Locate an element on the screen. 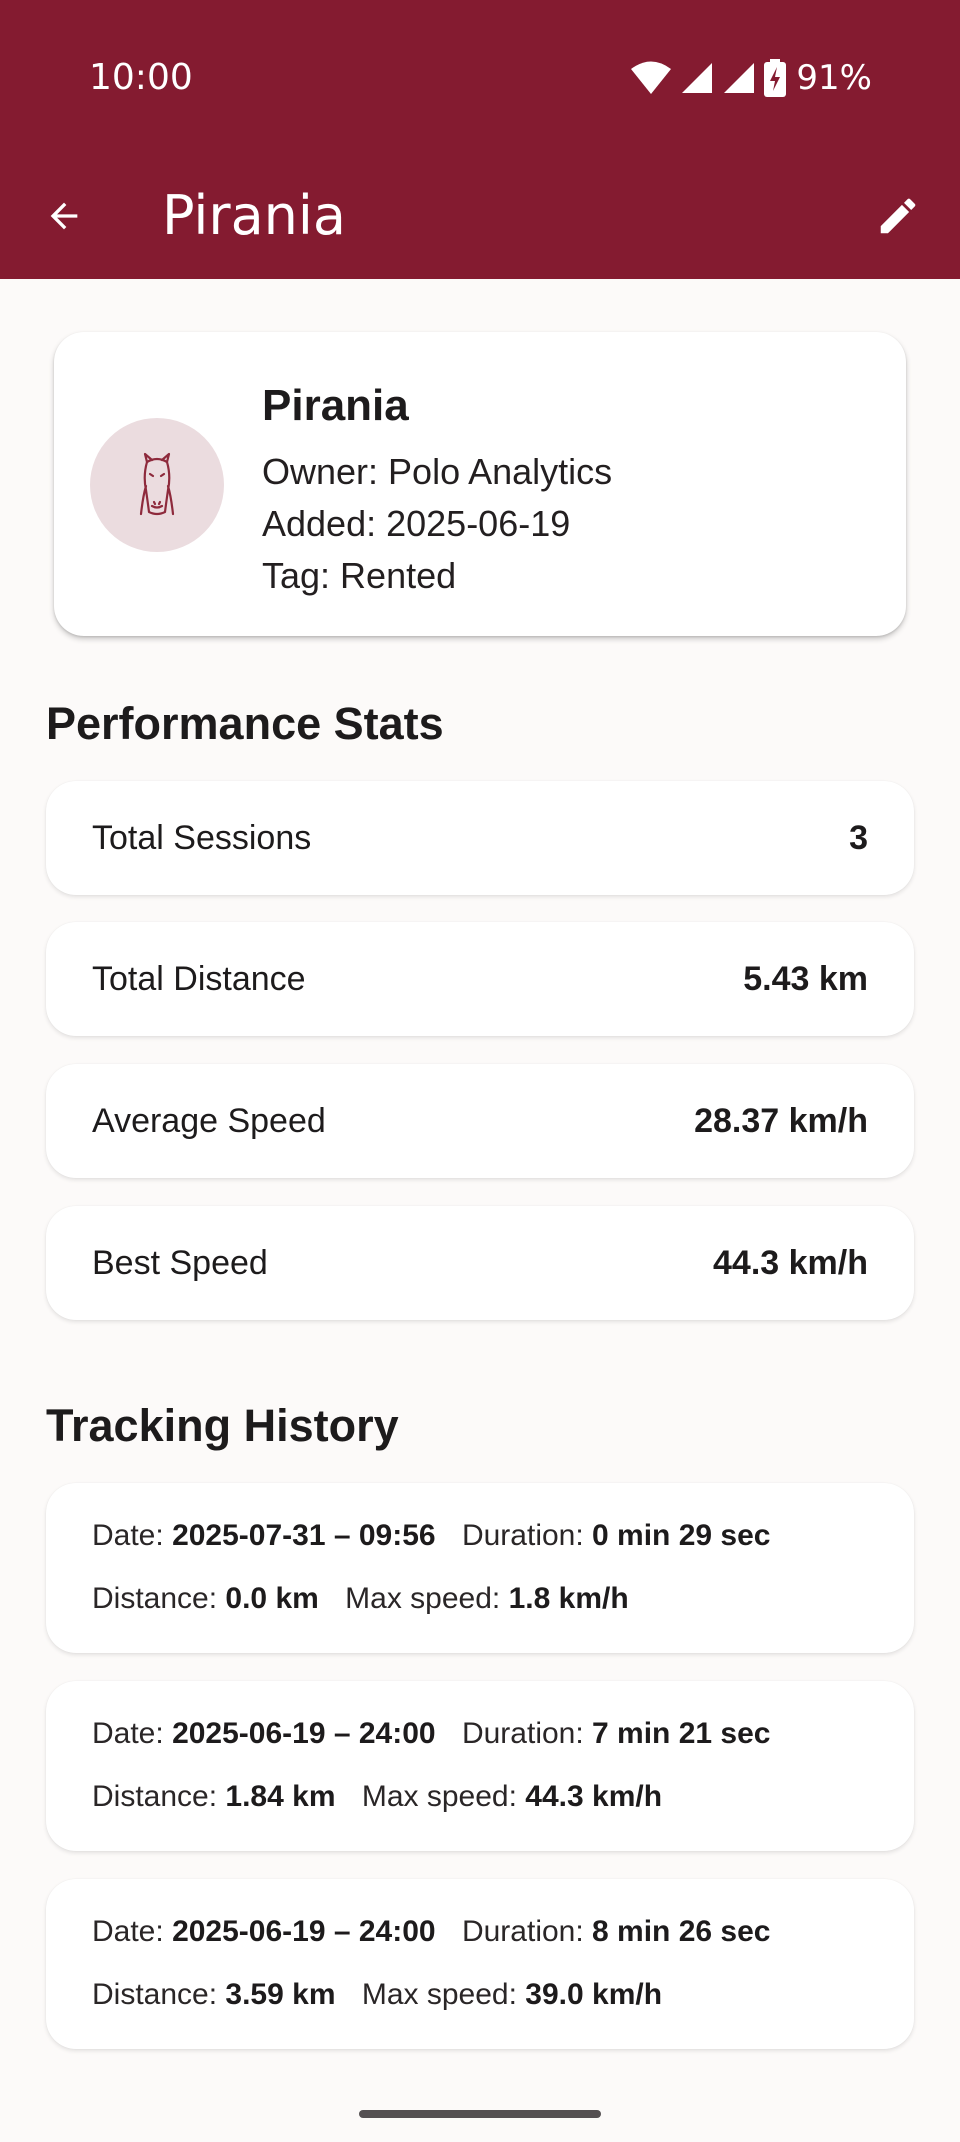 The width and height of the screenshot is (960, 2142). session-row-distance-speed: Distance: 3.59 km Max speed: 39.0 km/h is located at coordinates (377, 1995).